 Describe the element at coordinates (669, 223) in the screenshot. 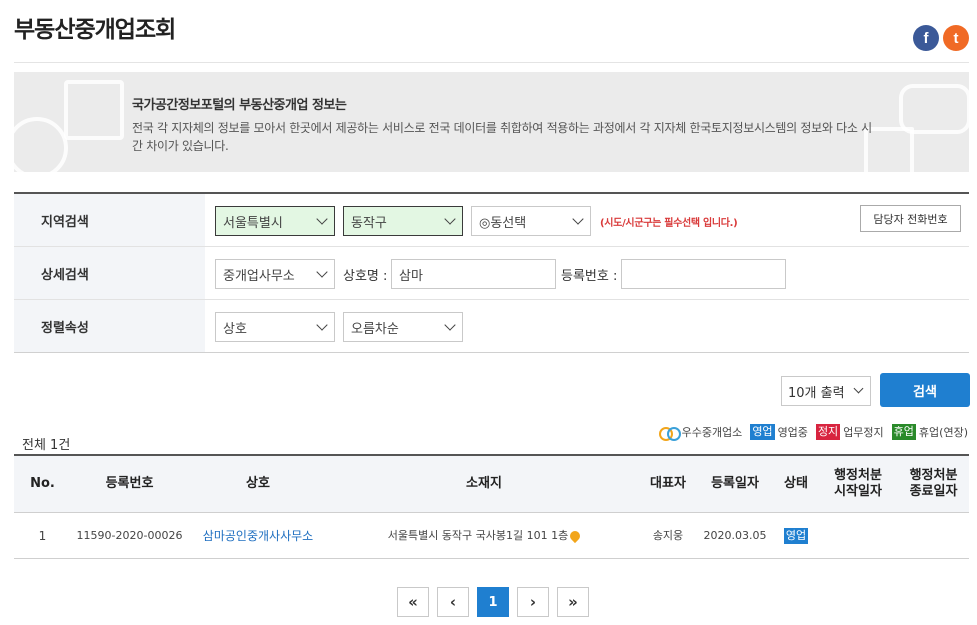

I see `required-note: (시도/시군구는 필수선택 입니다.)` at that location.